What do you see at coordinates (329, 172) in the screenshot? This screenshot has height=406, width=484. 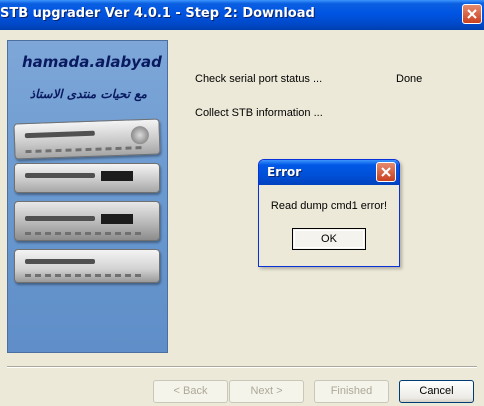 I see `error-dialog-titlebar: Error` at bounding box center [329, 172].